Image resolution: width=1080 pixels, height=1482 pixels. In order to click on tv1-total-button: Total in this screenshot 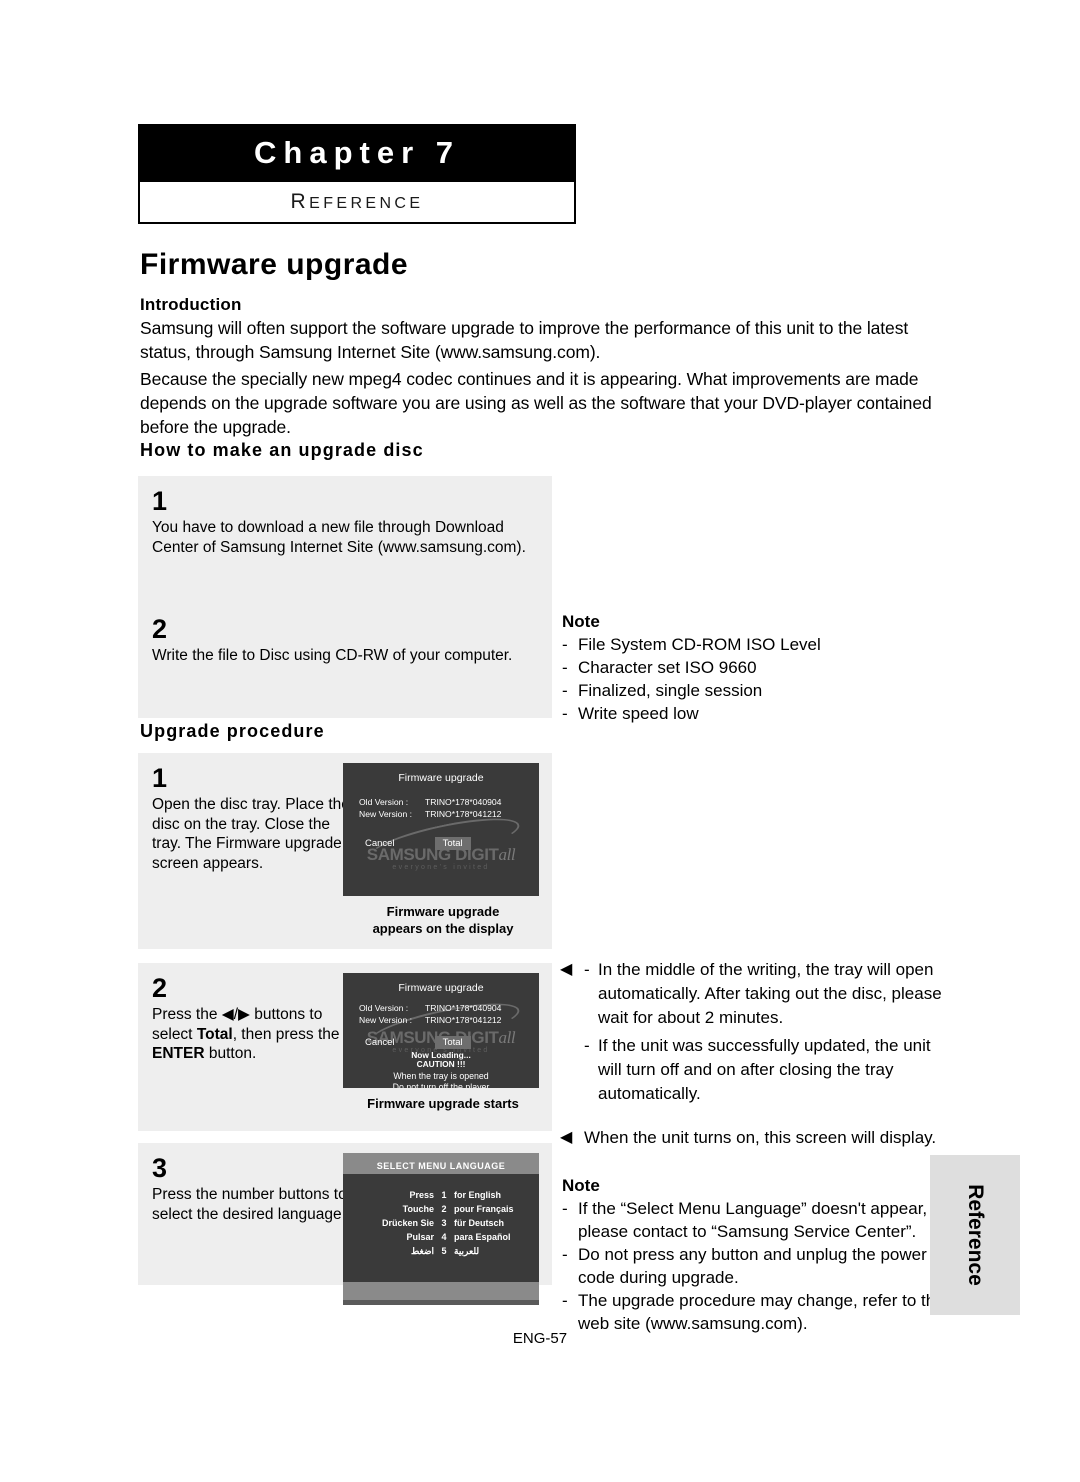, I will do `click(452, 843)`.